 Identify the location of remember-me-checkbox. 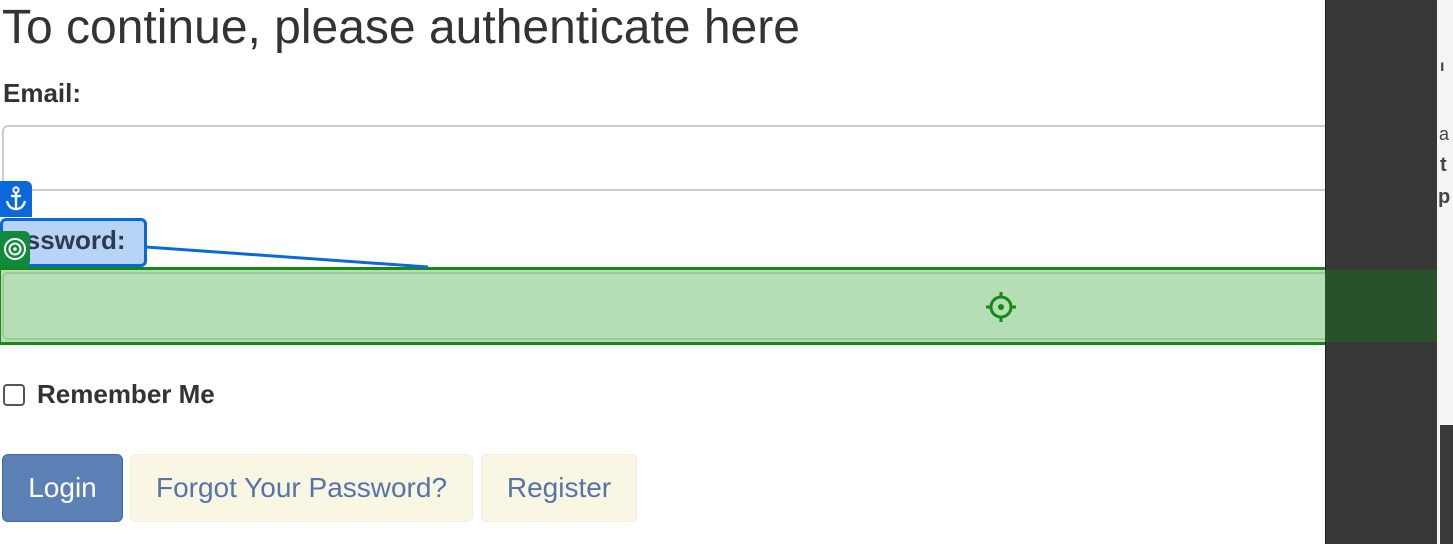
(14, 394).